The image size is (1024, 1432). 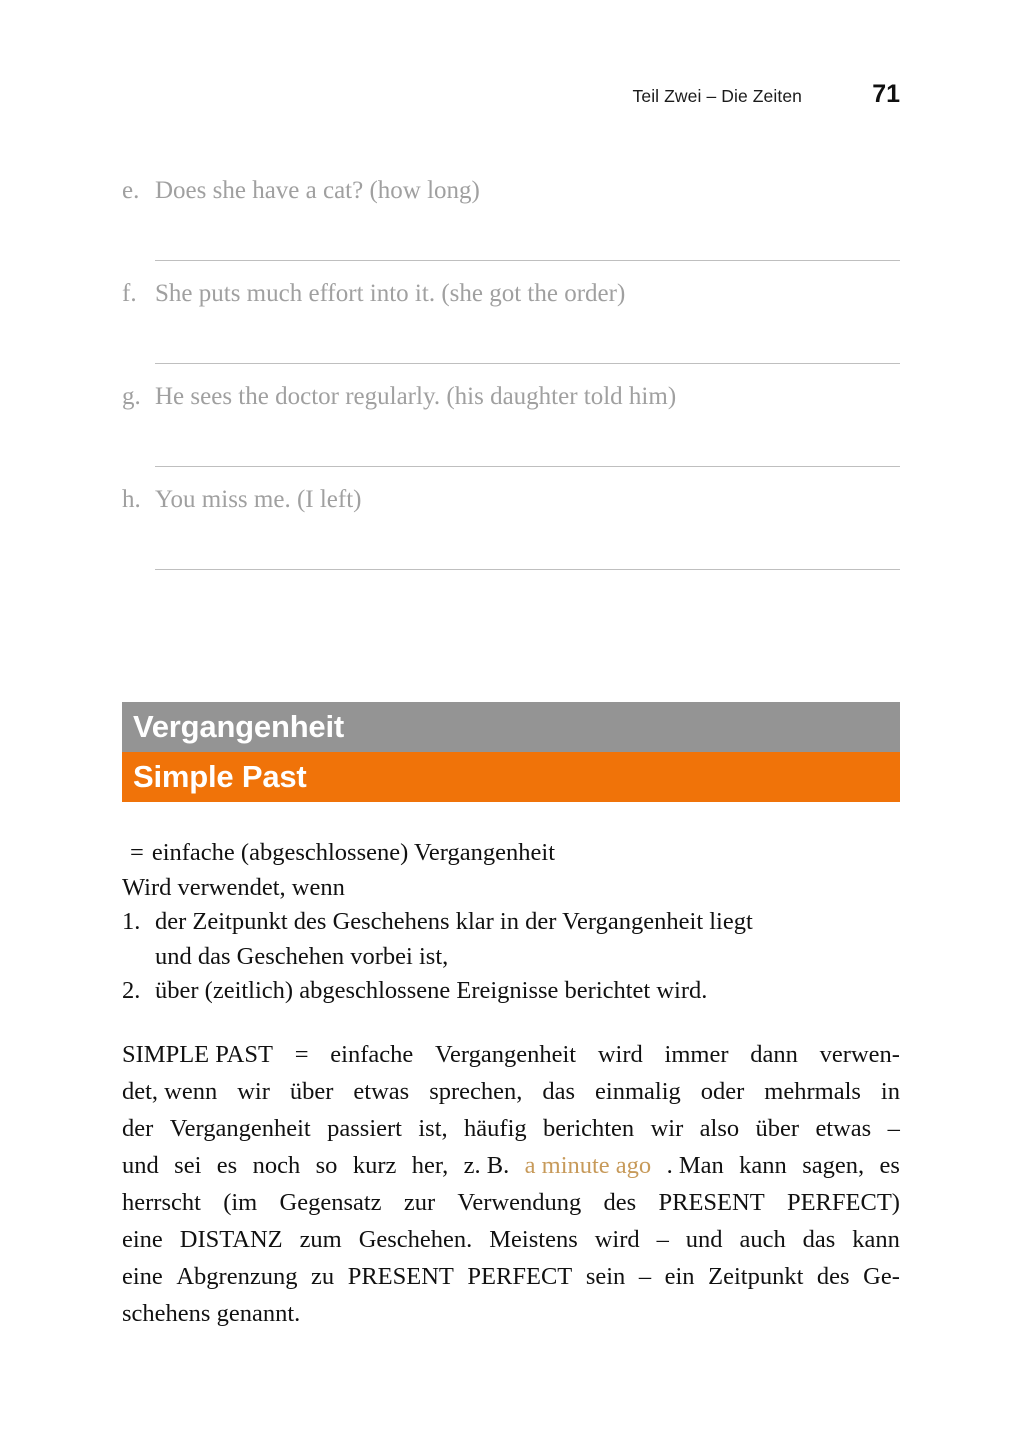 I want to click on line3-w4: ist,, so click(x=433, y=1128).